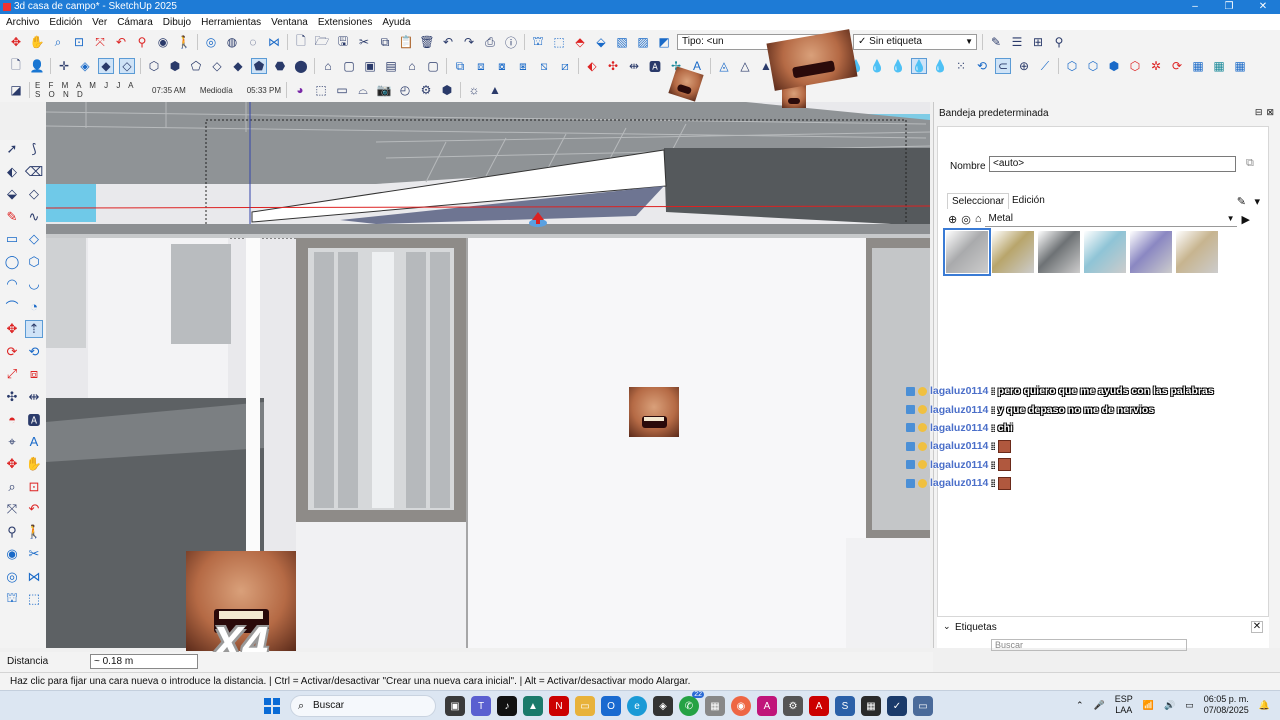  What do you see at coordinates (715, 706) in the screenshot?
I see `calculator-icon: ▦` at bounding box center [715, 706].